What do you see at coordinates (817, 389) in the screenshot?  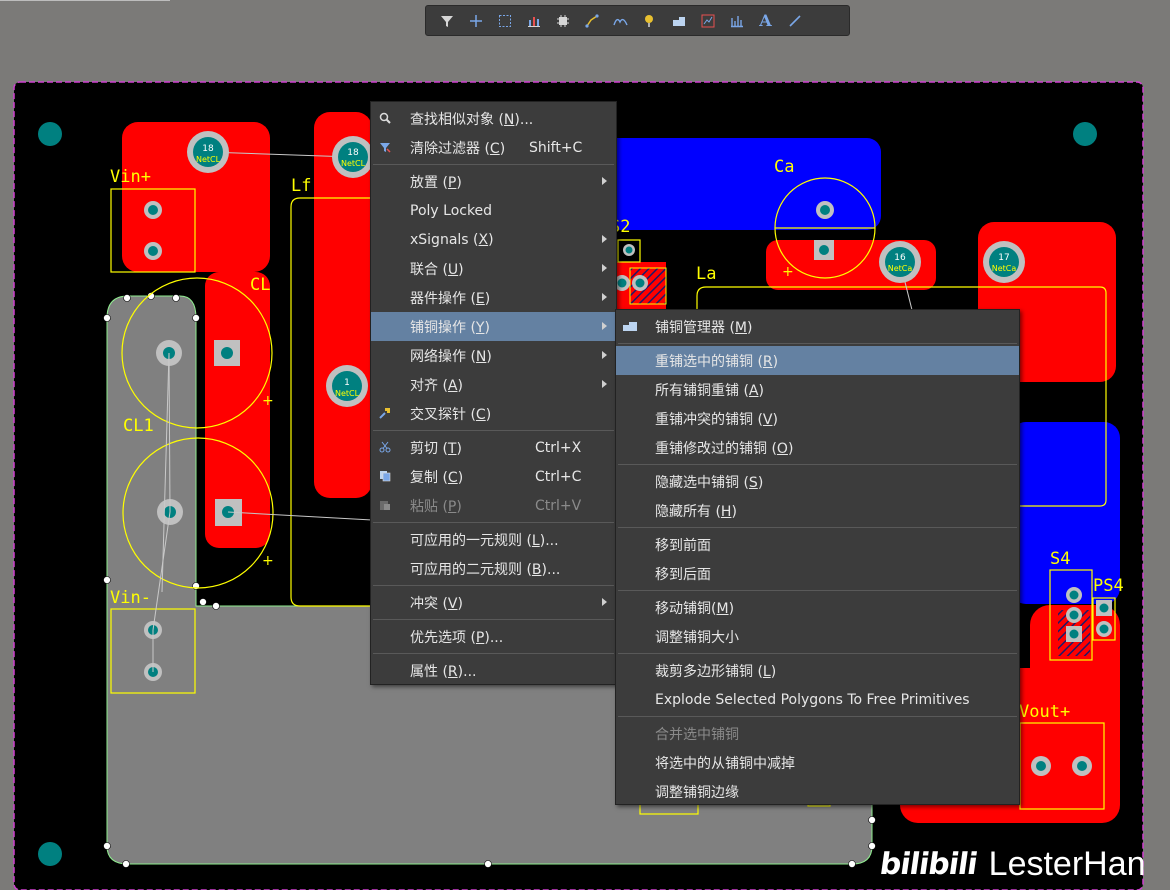 I see `submenu-repour-all: 所有铺铜重铺 (A)` at bounding box center [817, 389].